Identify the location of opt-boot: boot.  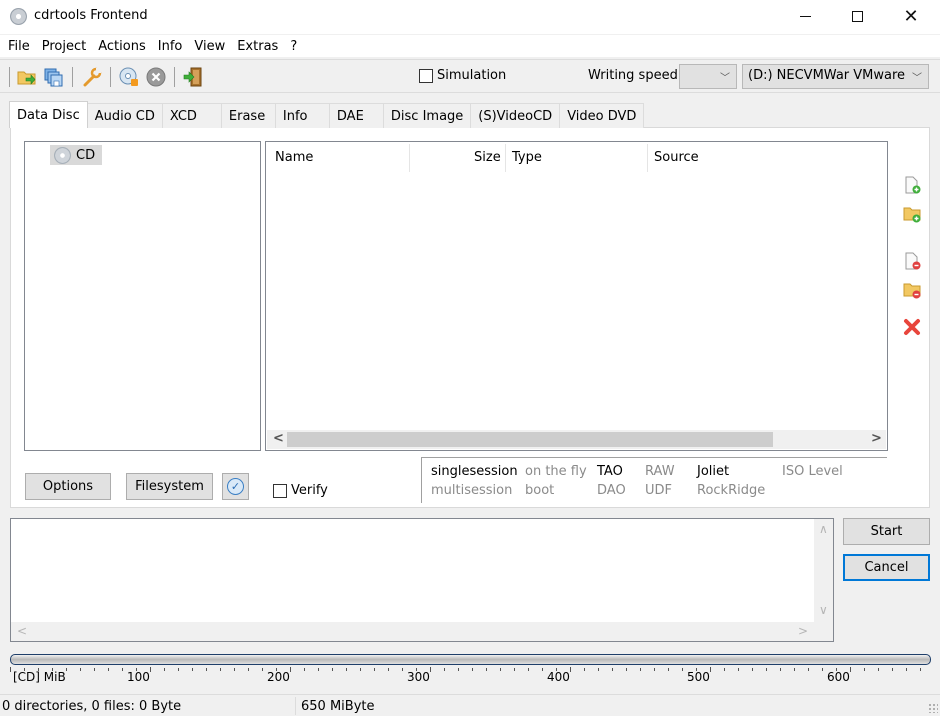
(540, 490).